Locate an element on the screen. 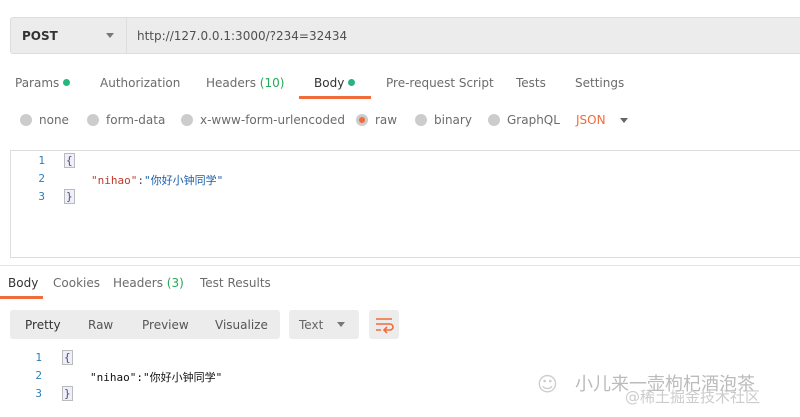  response-format-select: Text is located at coordinates (324, 324).